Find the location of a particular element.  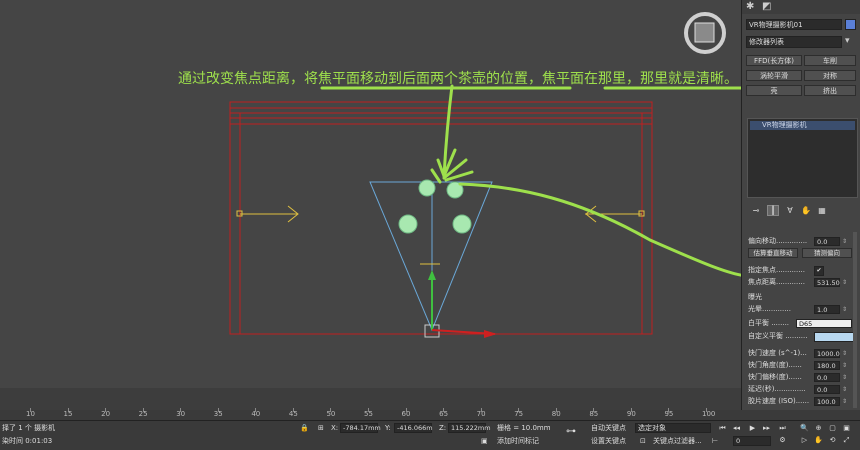

timeline-tick-label: 65 is located at coordinates (444, 414).